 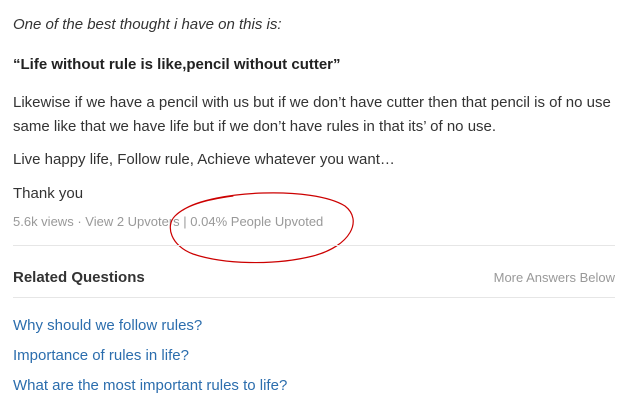 I want to click on more-answers-link: More Answers Below, so click(x=554, y=277).